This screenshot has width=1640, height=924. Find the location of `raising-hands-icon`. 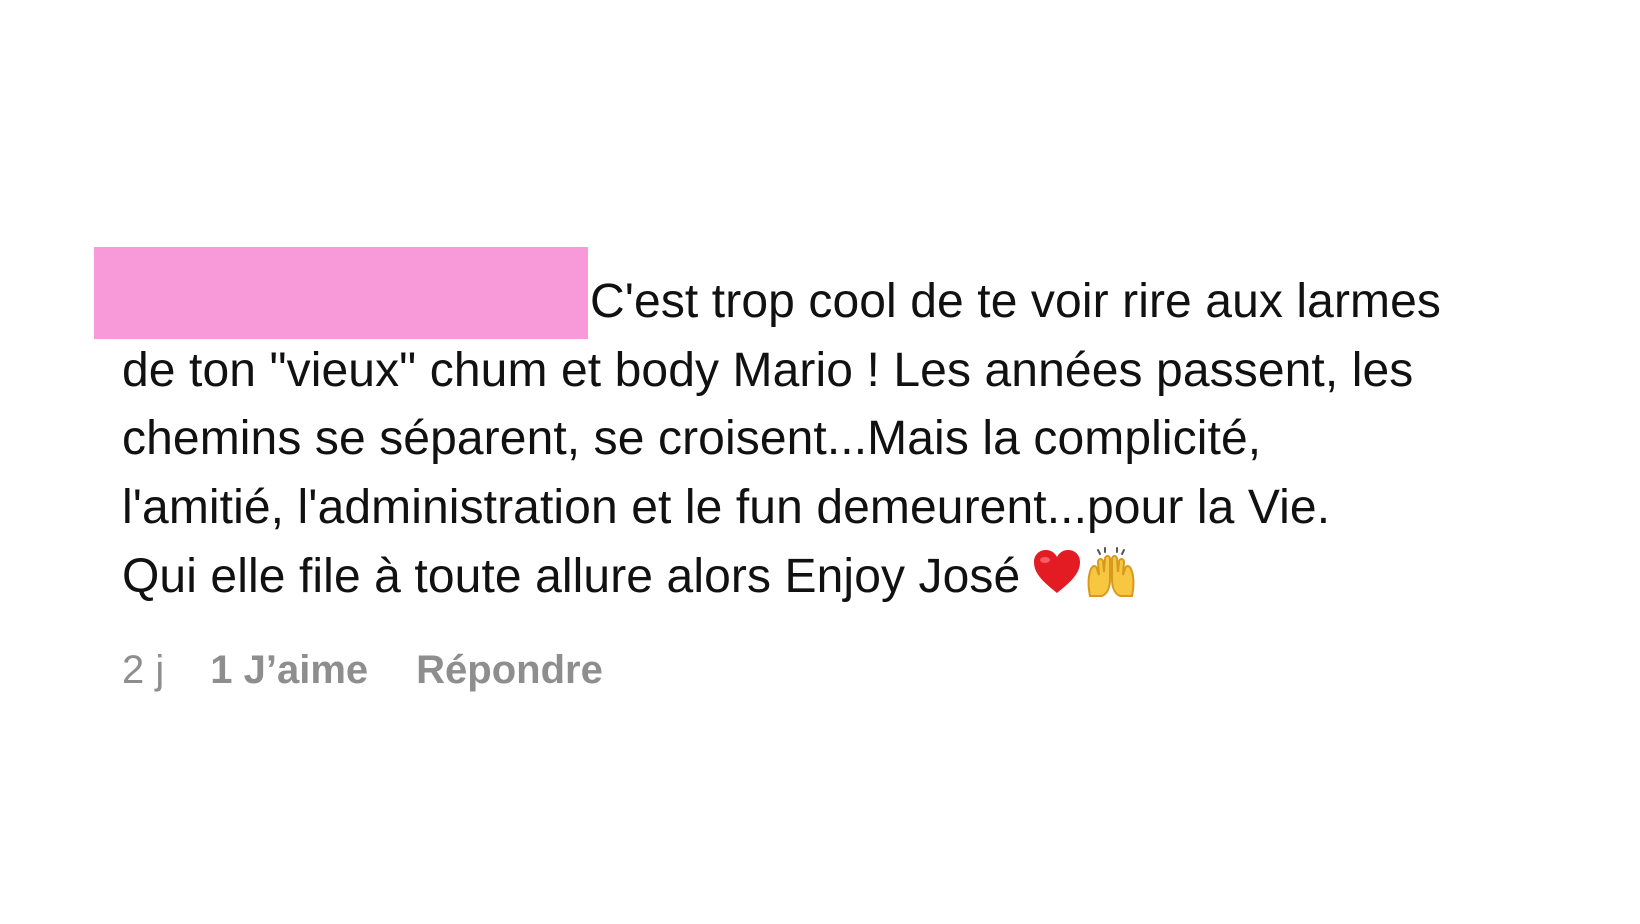

raising-hands-icon is located at coordinates (1111, 572).